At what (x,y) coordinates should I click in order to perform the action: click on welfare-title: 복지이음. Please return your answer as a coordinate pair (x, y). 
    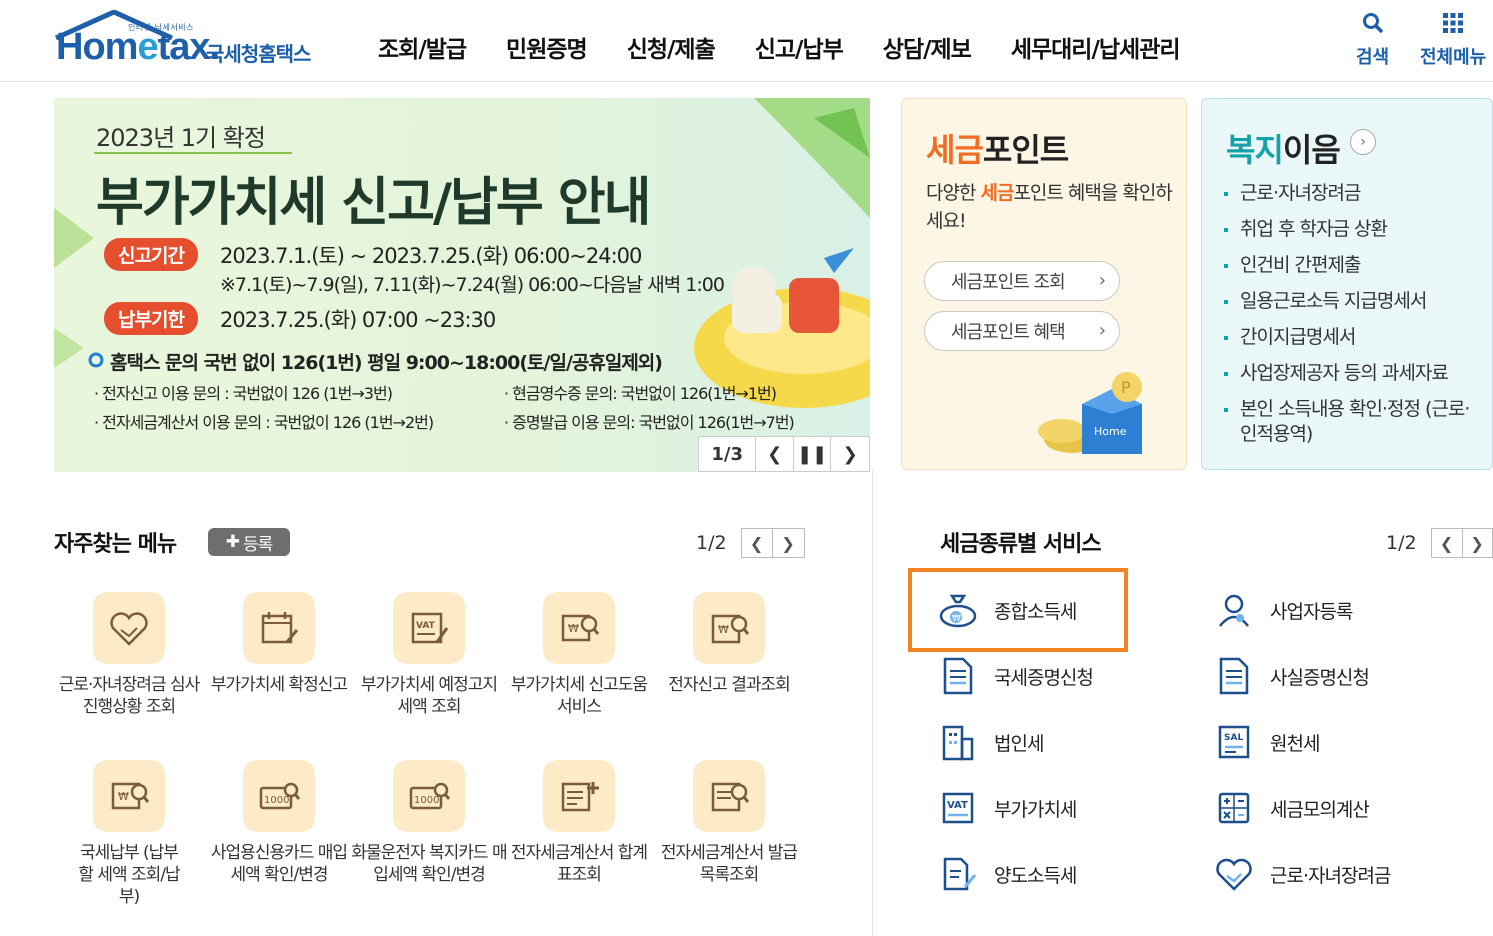
    Looking at the image, I should click on (1283, 148).